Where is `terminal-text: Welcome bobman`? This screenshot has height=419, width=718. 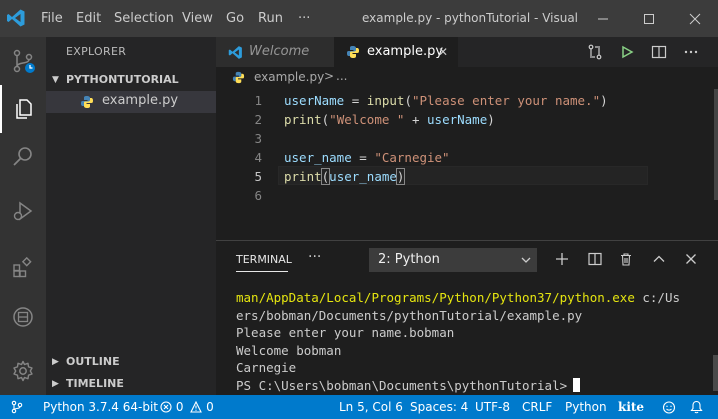 terminal-text: Welcome bobman is located at coordinates (289, 350).